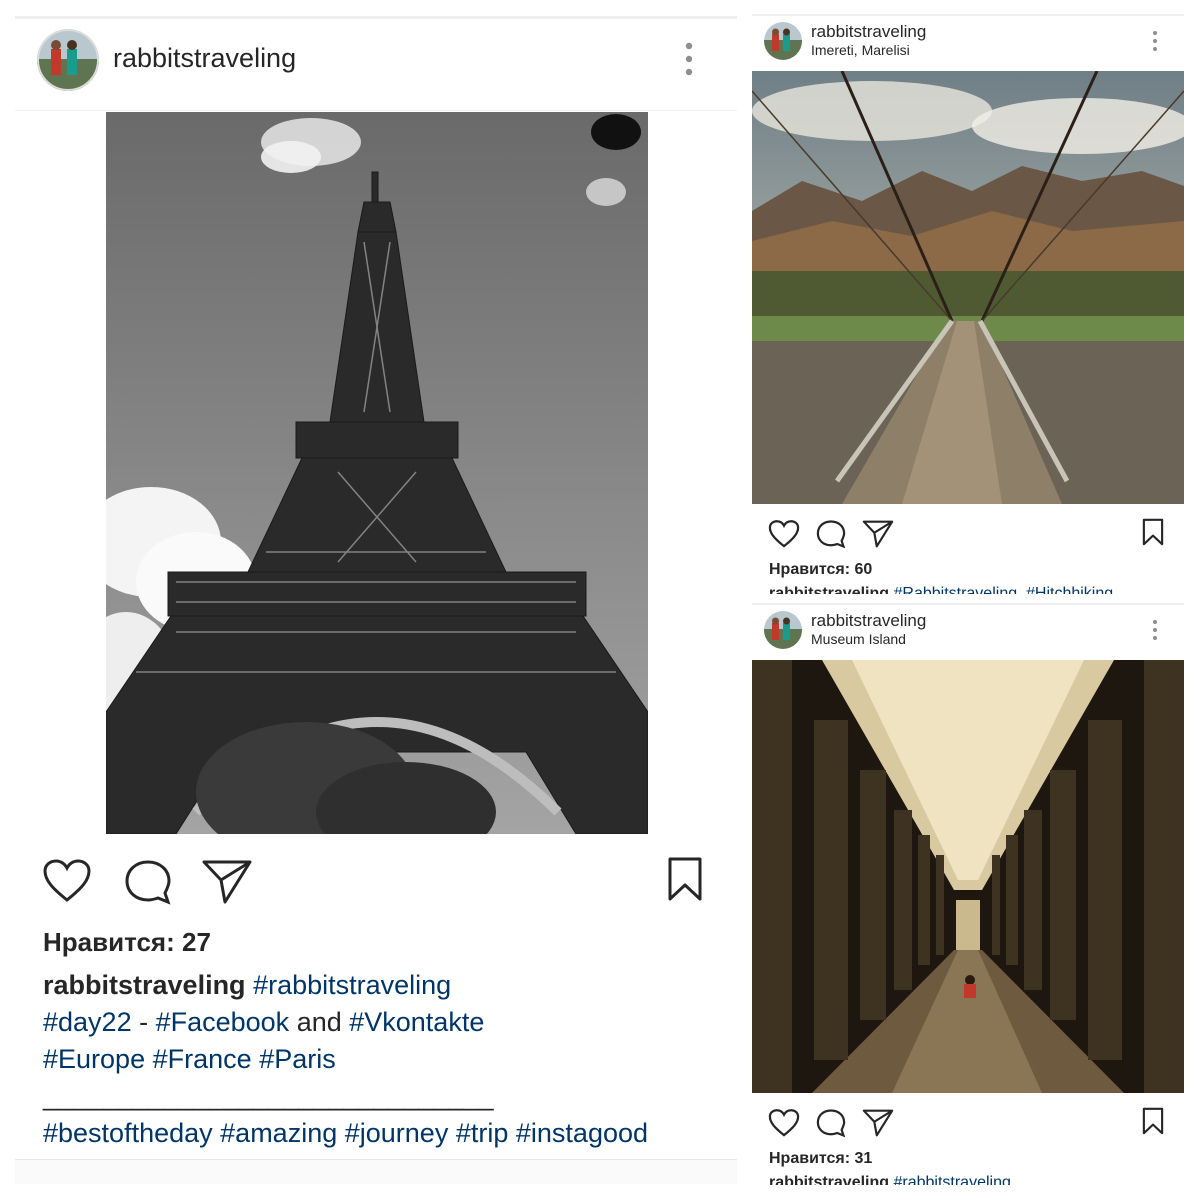 The width and height of the screenshot is (1200, 1200). I want to click on post-caption: rabbitstraveling #rabbitstraveling, so click(974, 1179).